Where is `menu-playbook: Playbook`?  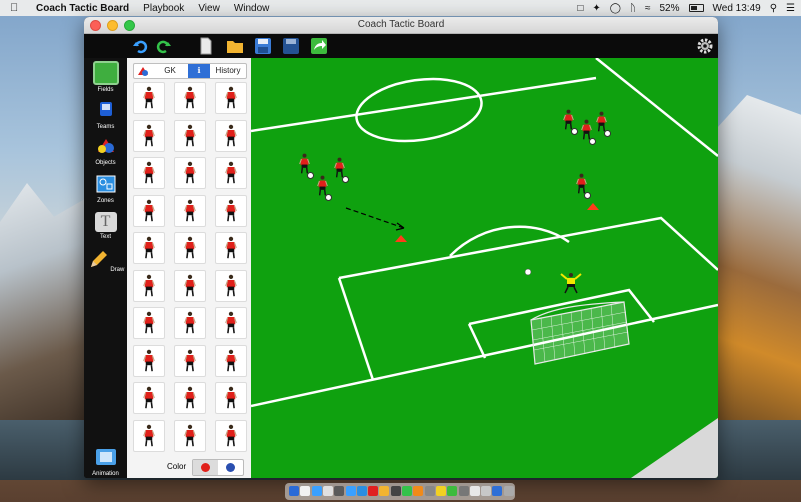 menu-playbook: Playbook is located at coordinates (163, 8).